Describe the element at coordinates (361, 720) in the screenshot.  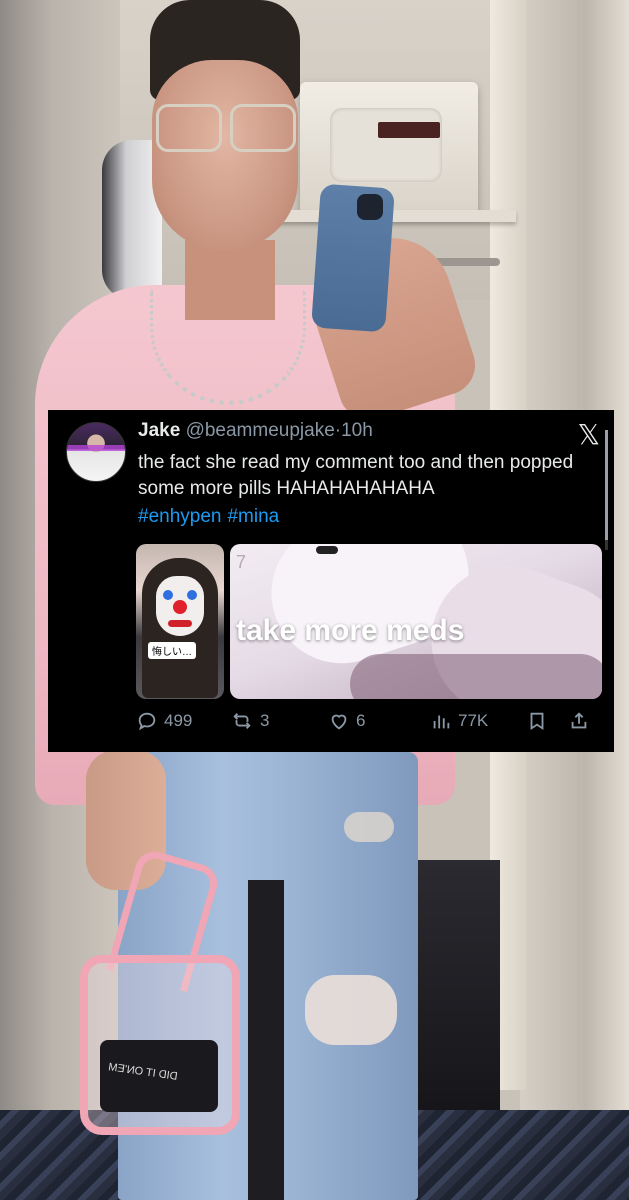
I see `like-count: 6` at that location.